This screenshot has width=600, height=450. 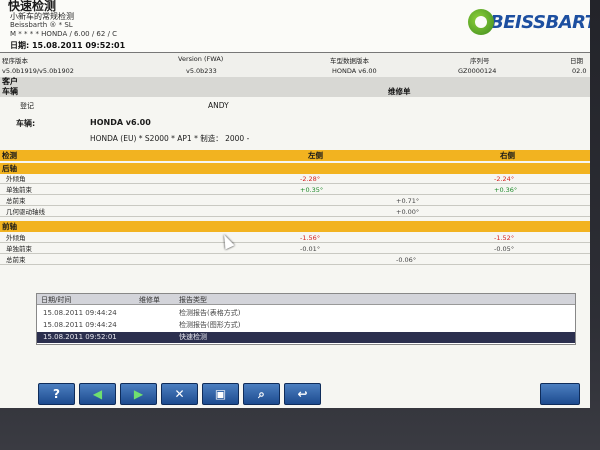 What do you see at coordinates (201, 59) in the screenshot?
I see `fwa-version-label: Version (FWA)` at bounding box center [201, 59].